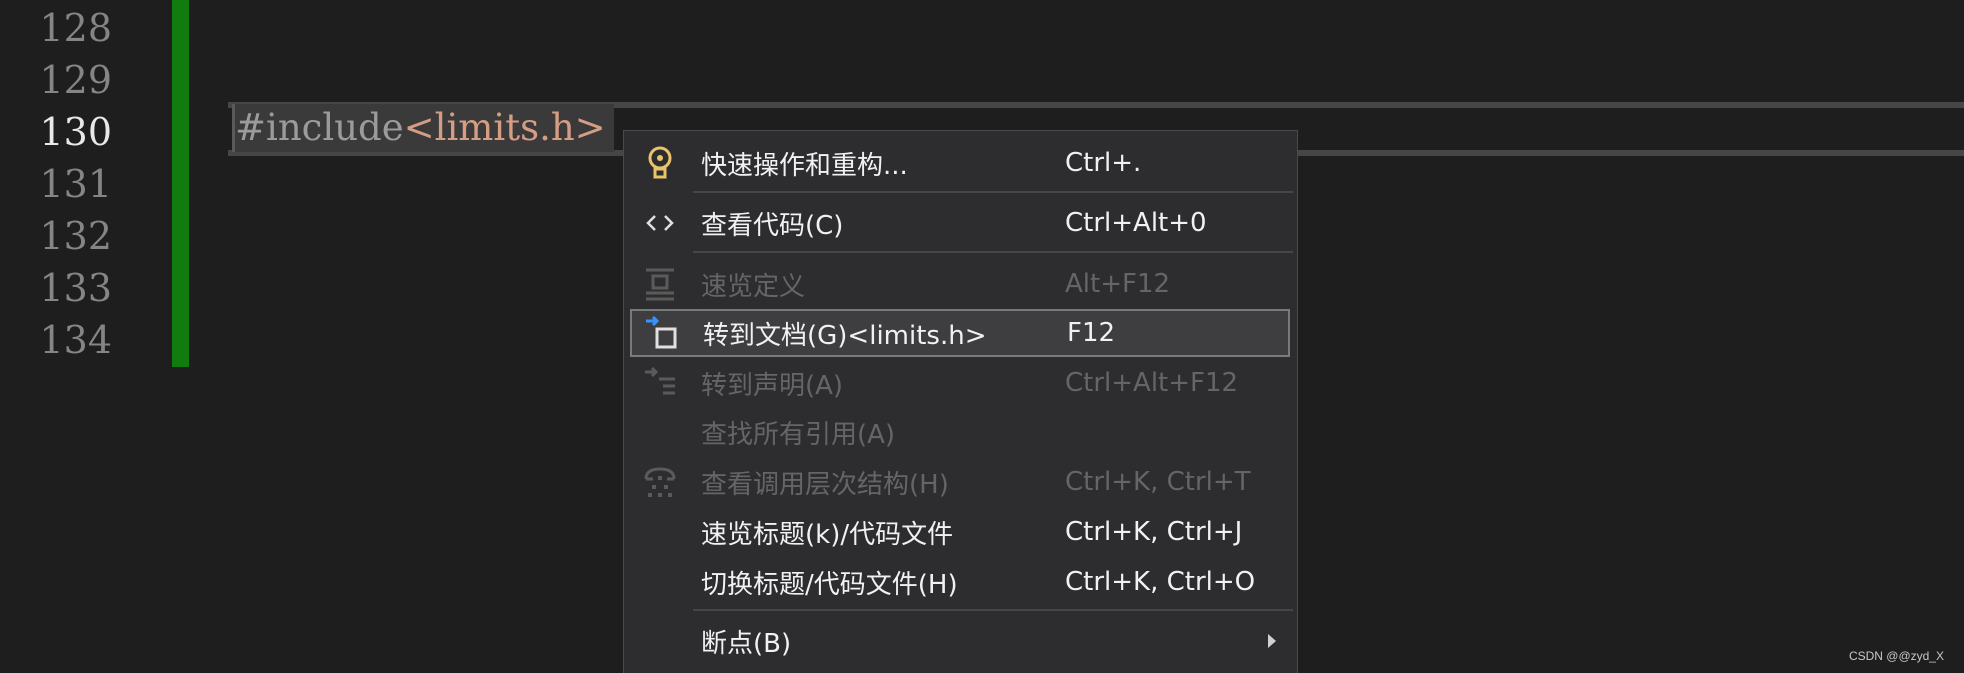 The image size is (1964, 673). Describe the element at coordinates (845, 335) in the screenshot. I see `menu-item-label: 转到文档(G)<limits.h>` at that location.